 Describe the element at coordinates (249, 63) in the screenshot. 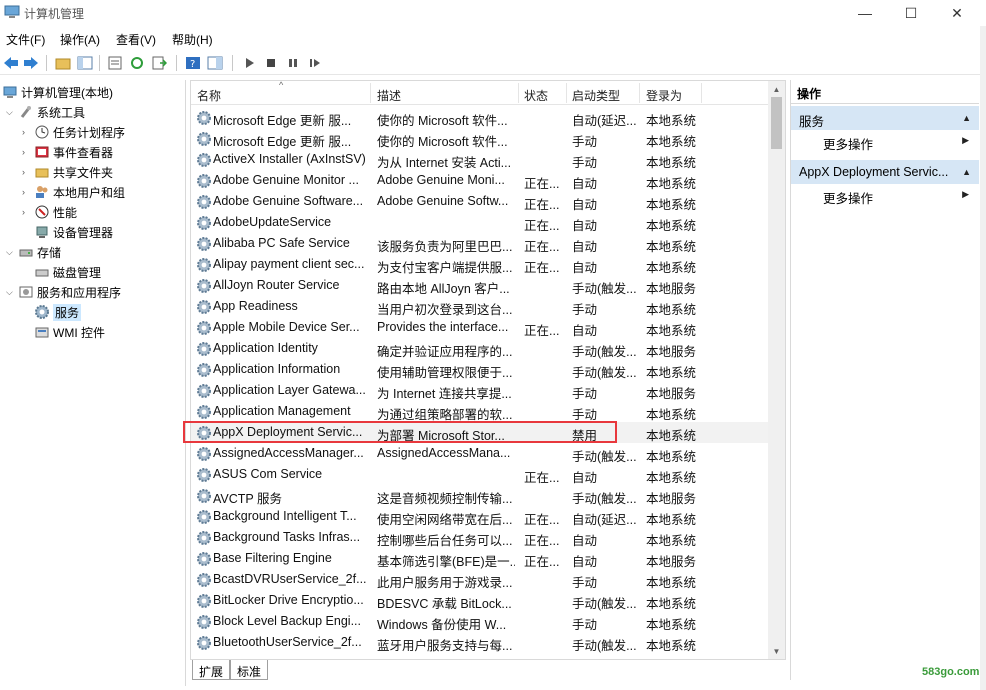

I see `start-service-icon` at that location.